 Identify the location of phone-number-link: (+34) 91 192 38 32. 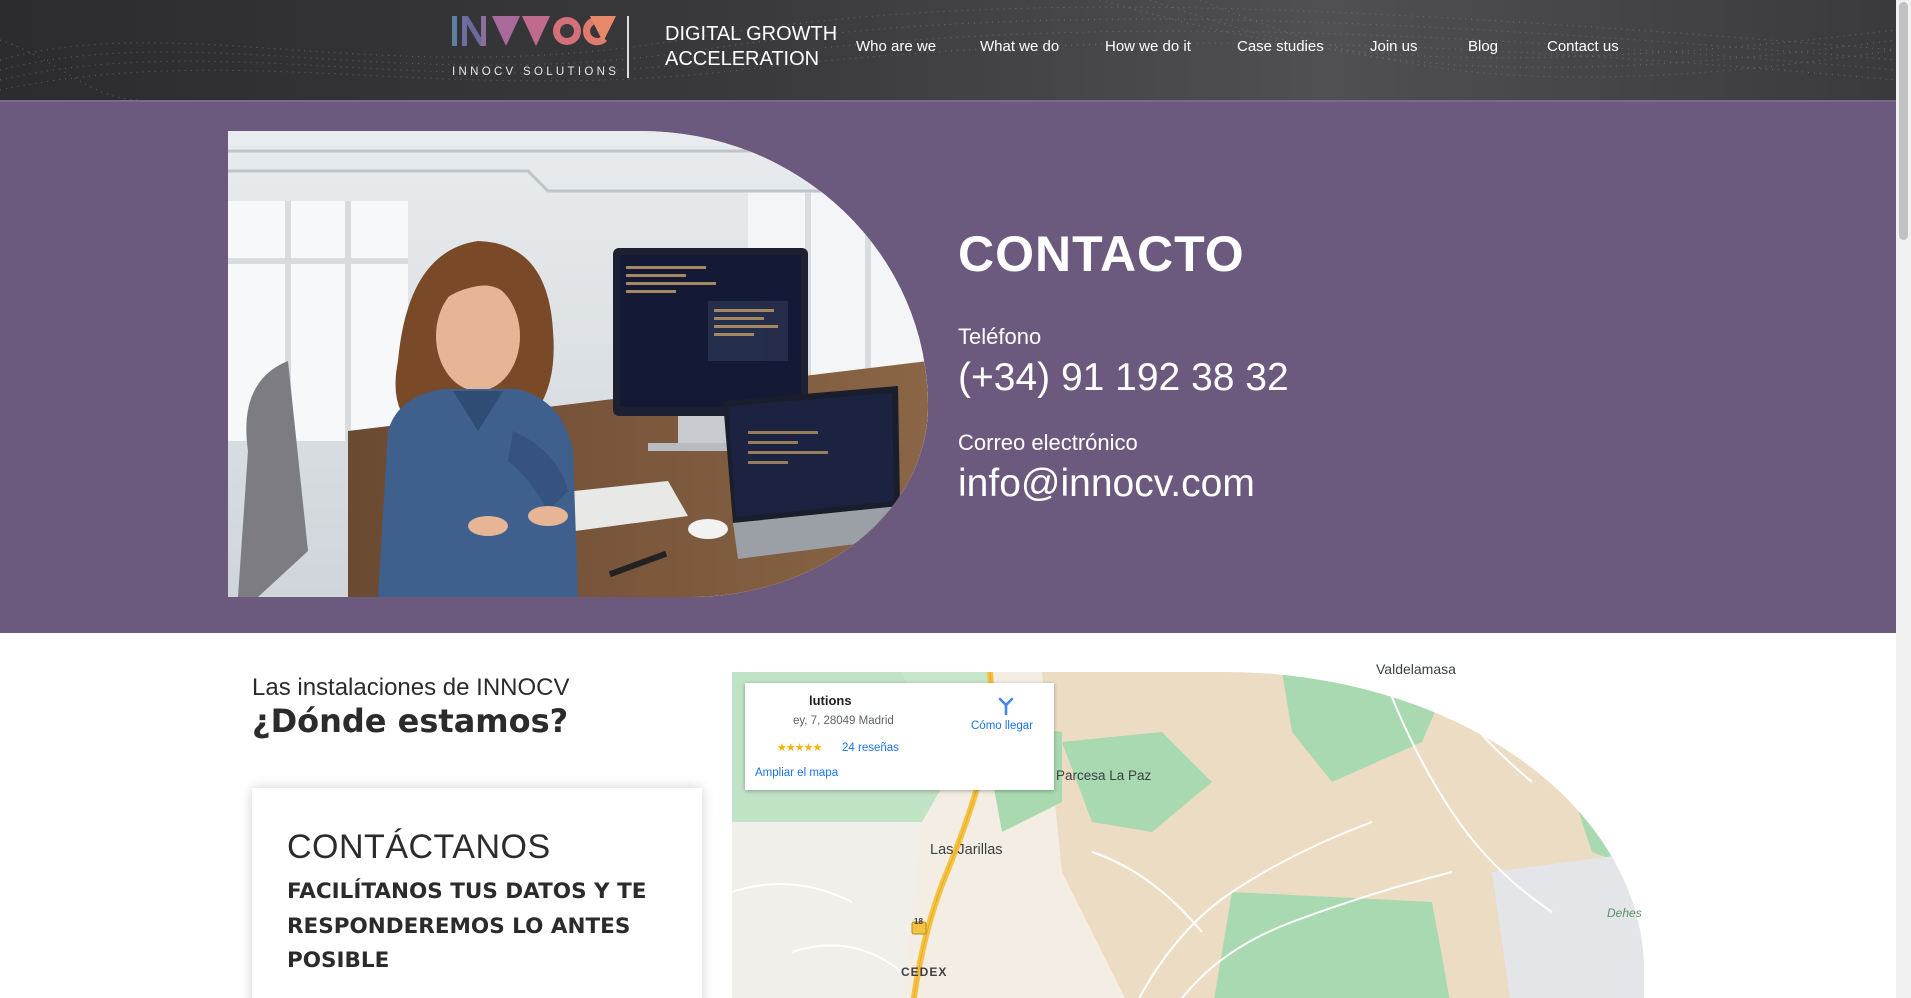
(1123, 378).